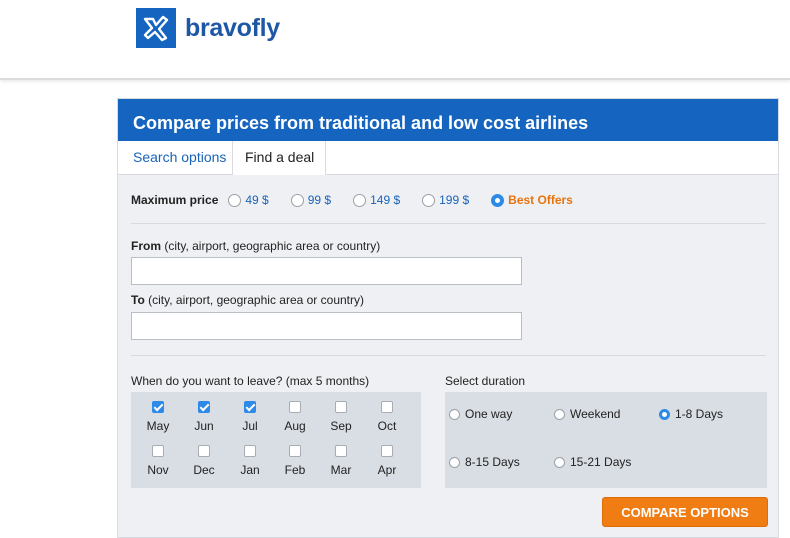  Describe the element at coordinates (310, 200) in the screenshot. I see `price-option-99: 99 $` at that location.